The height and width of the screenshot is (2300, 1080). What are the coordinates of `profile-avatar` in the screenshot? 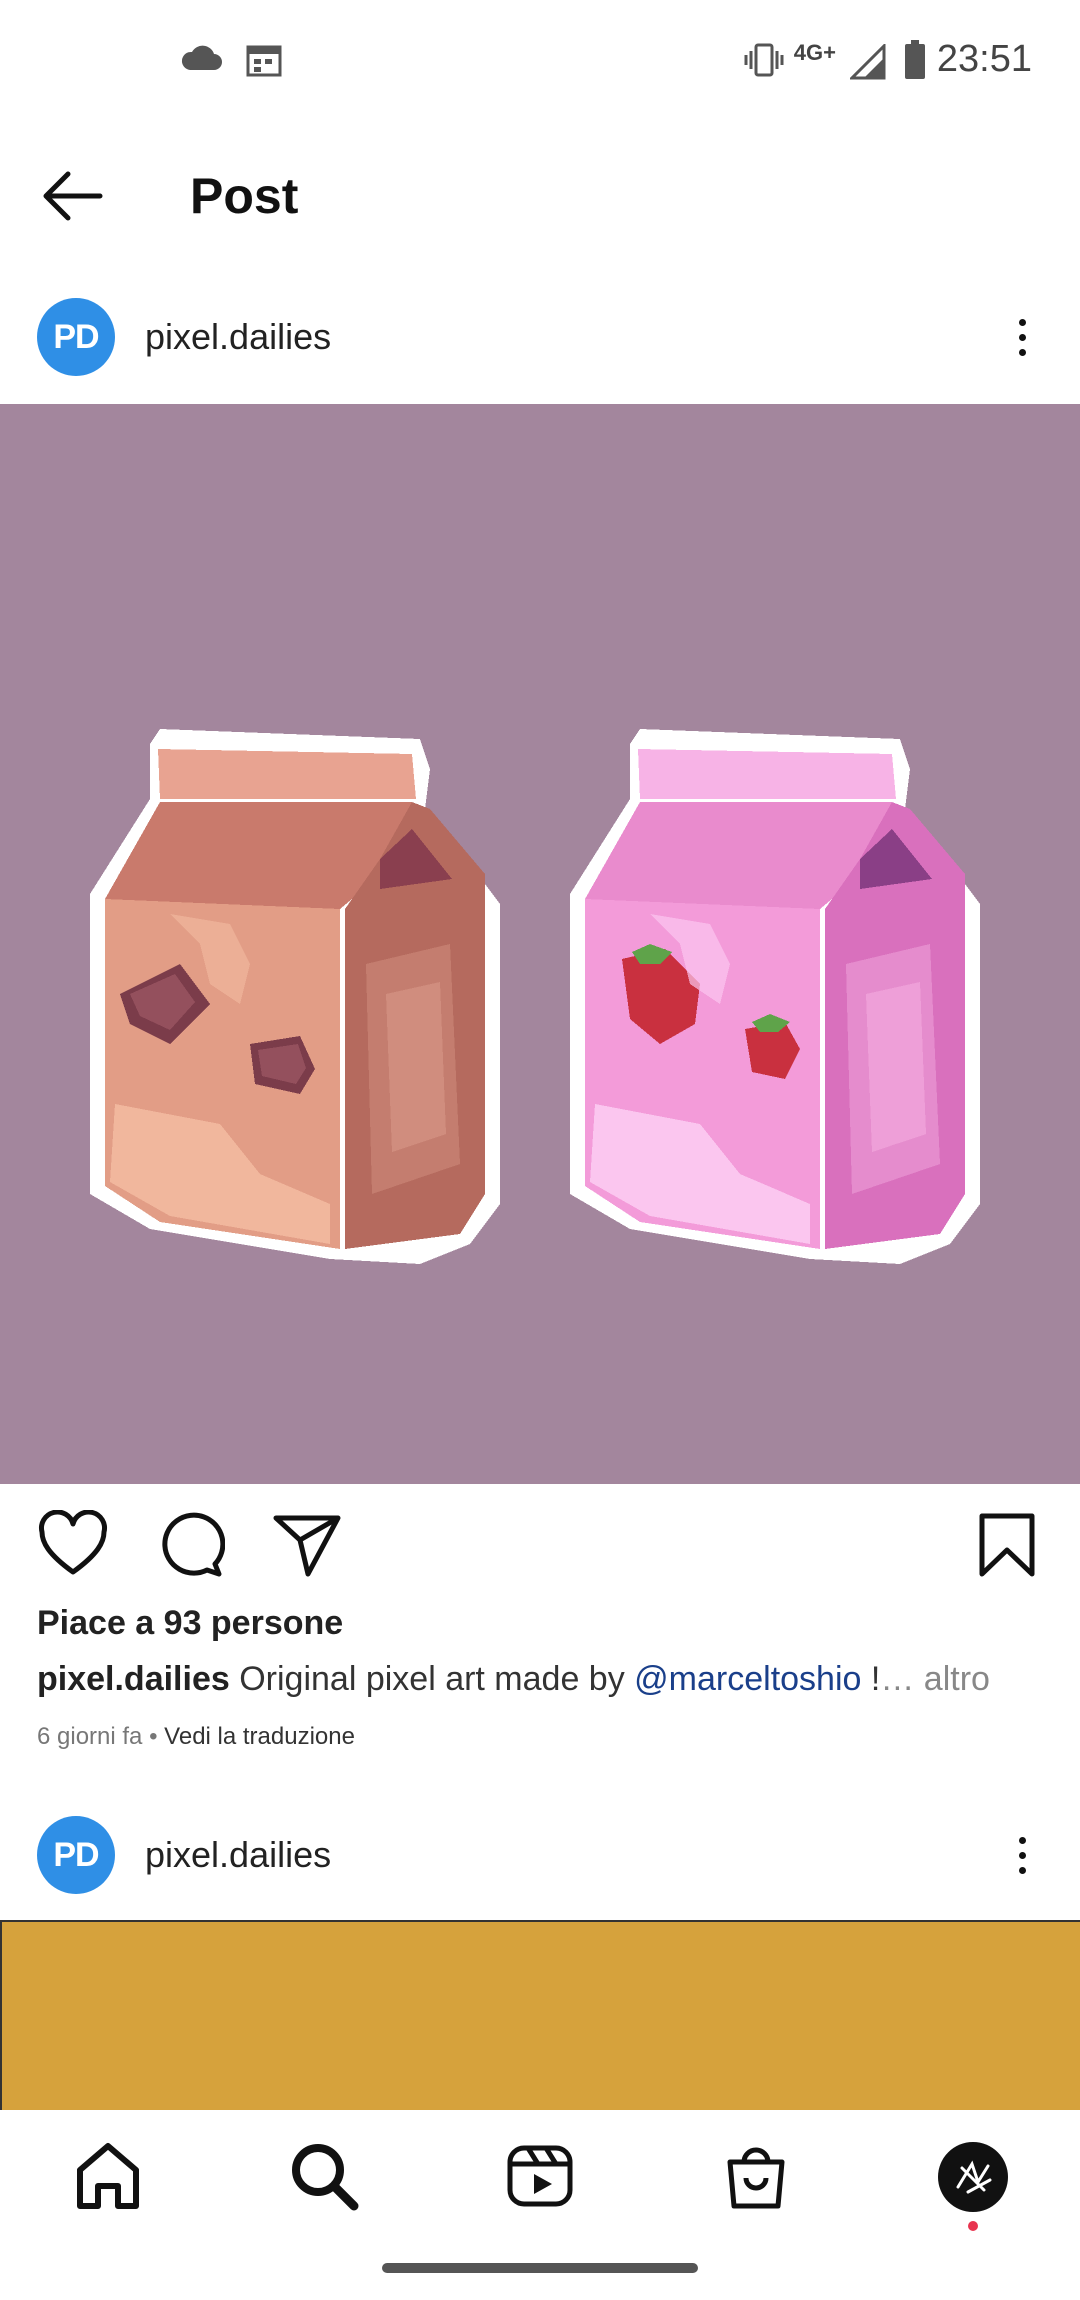 It's located at (973, 2177).